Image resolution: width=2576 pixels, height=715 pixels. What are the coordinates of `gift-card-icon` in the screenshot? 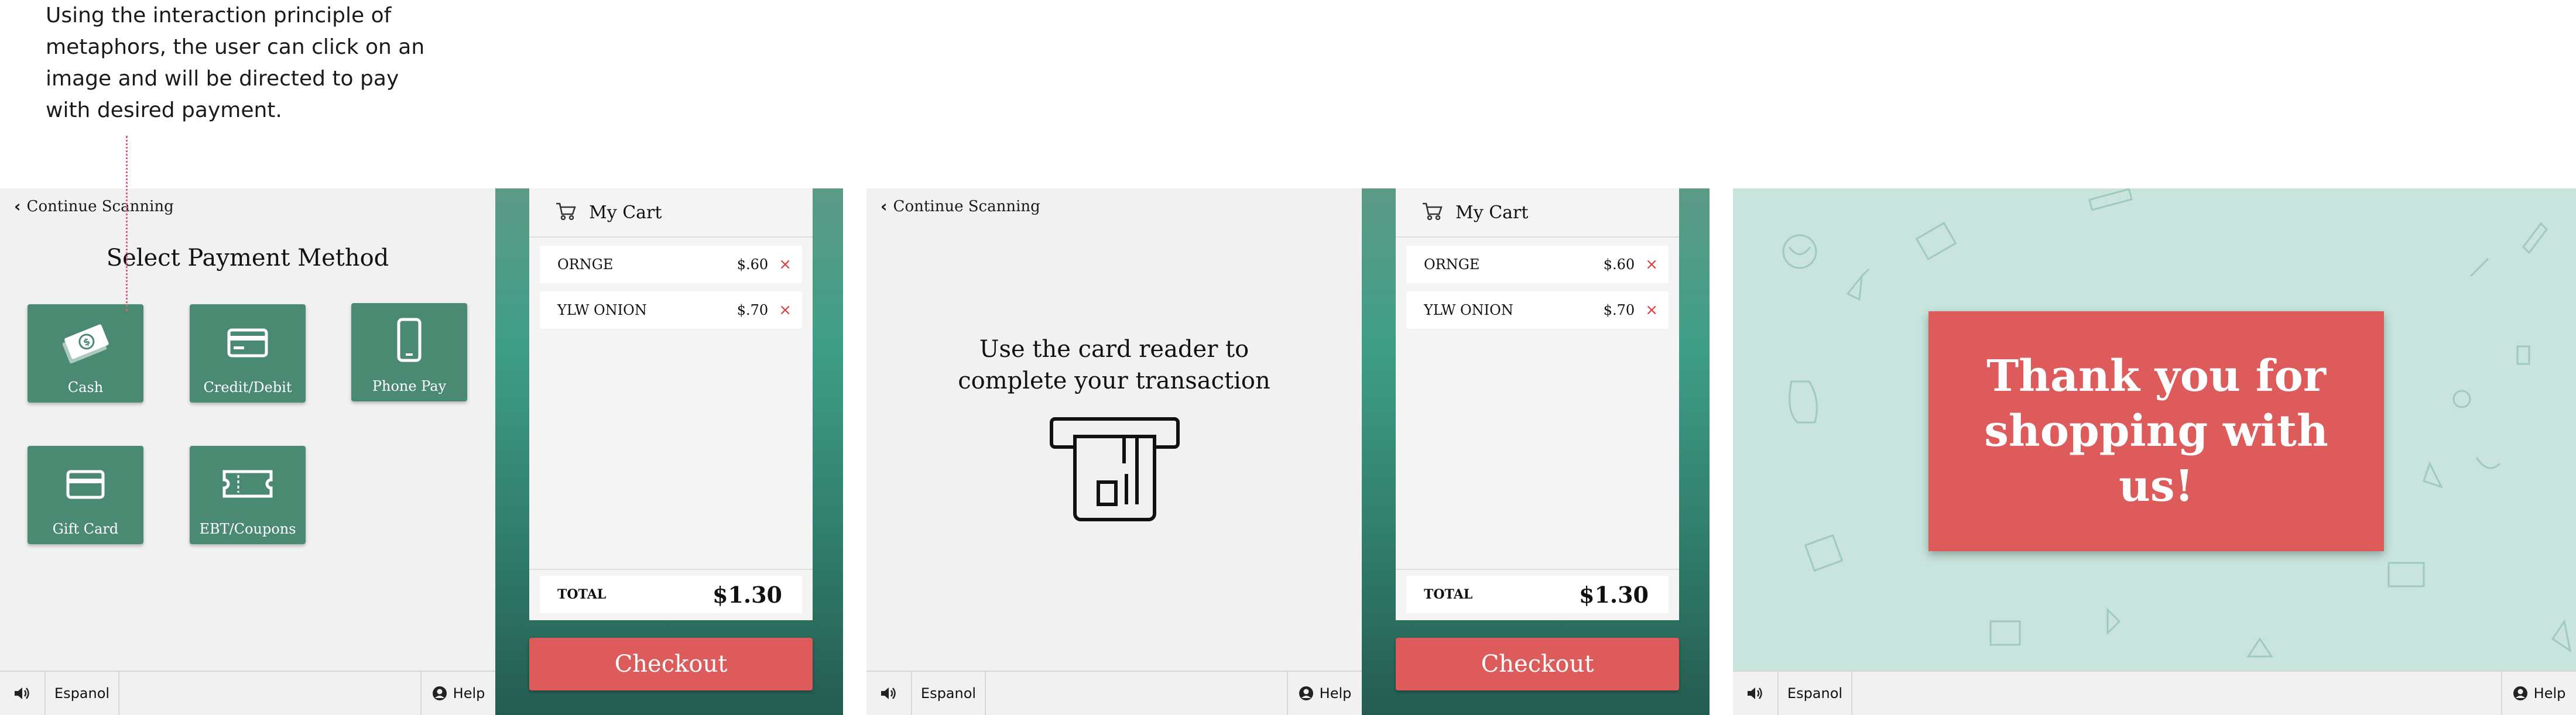 It's located at (85, 483).